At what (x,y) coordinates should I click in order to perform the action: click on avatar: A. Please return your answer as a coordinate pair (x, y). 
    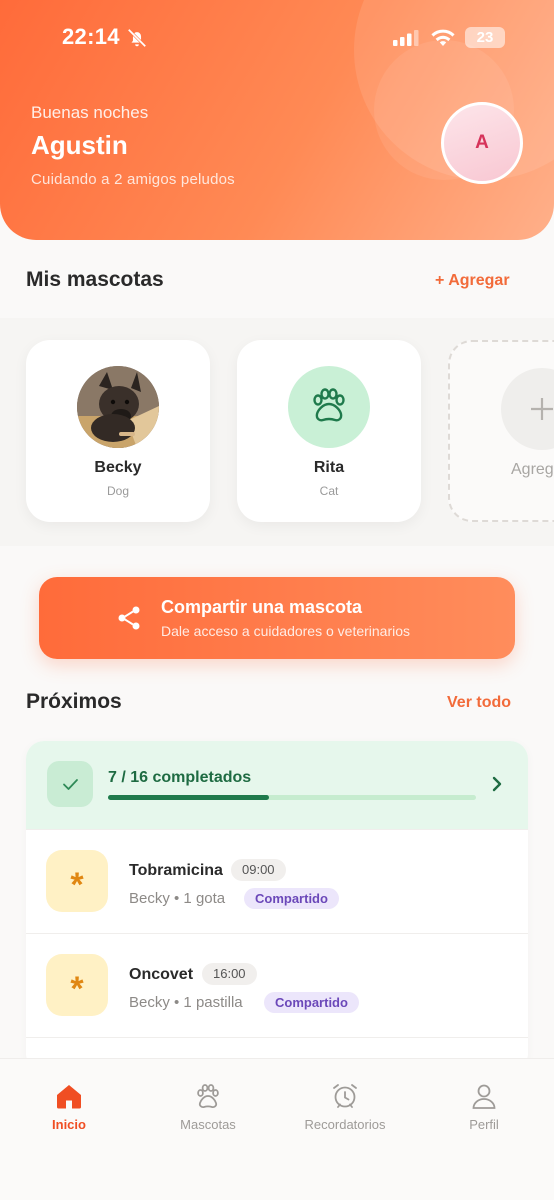
    Looking at the image, I should click on (482, 143).